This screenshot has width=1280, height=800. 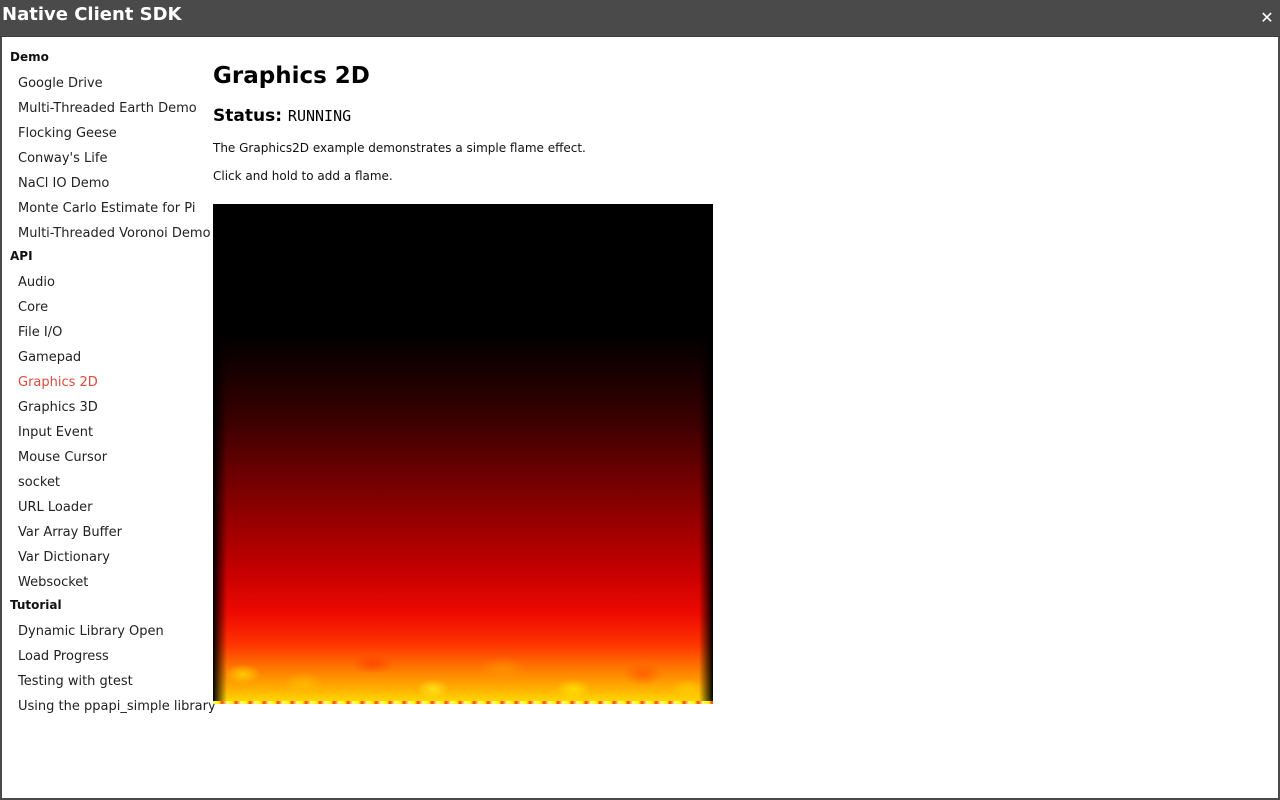 What do you see at coordinates (108, 108) in the screenshot?
I see `sidebar-item-multi-threaded-earth-demo: Multi-Threaded Earth Demo` at bounding box center [108, 108].